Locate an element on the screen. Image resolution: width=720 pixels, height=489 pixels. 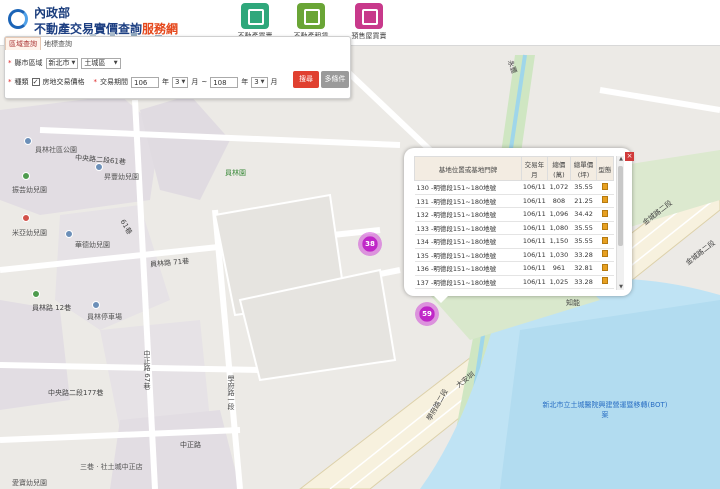
year-to-input: 108 is located at coordinates (224, 82).